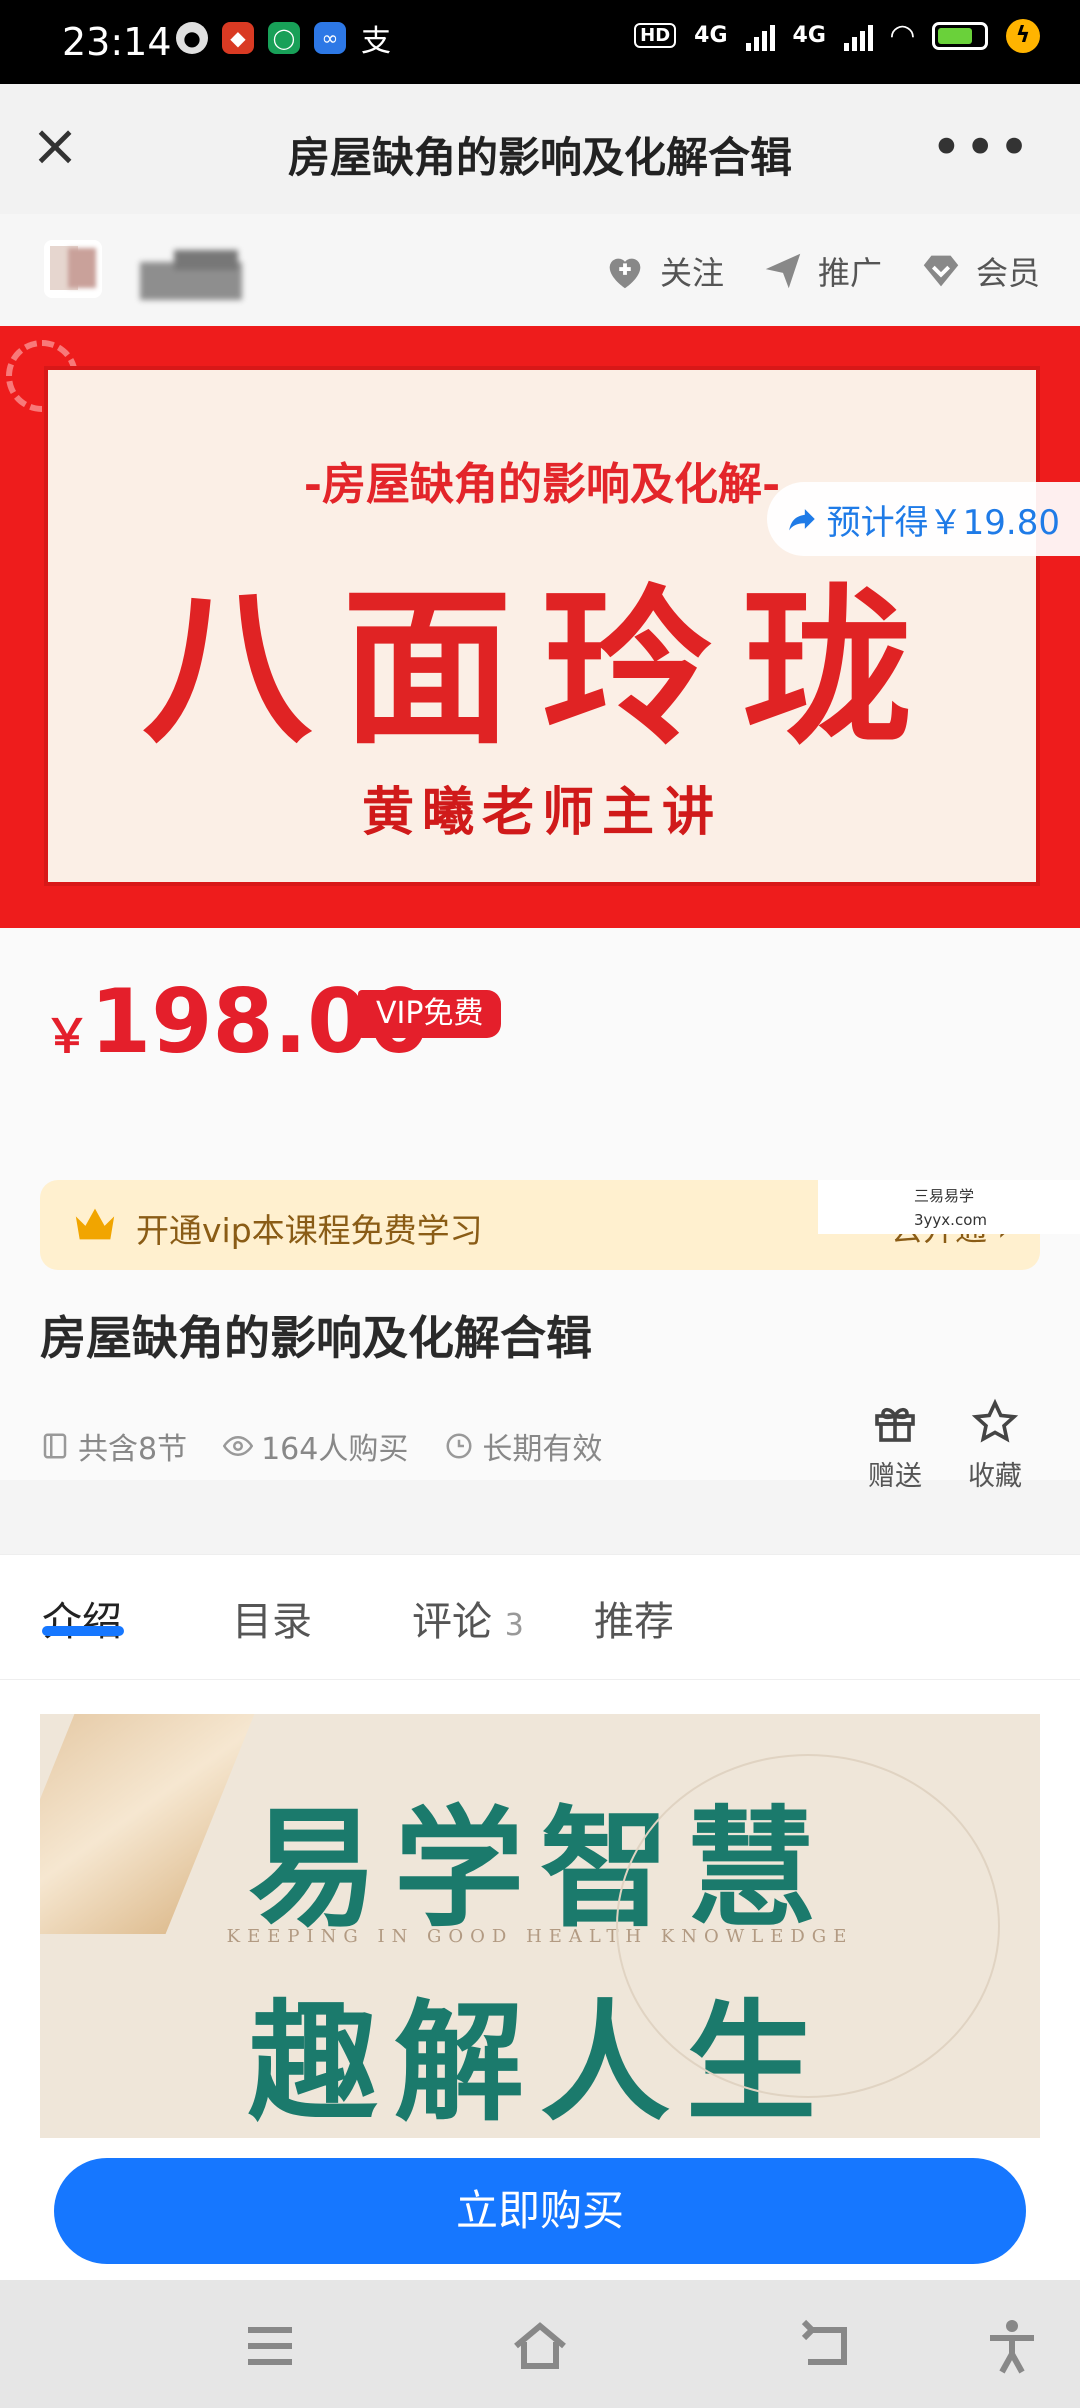 The height and width of the screenshot is (2408, 1080). Describe the element at coordinates (376, 41) in the screenshot. I see `alipay-icon: 支` at that location.